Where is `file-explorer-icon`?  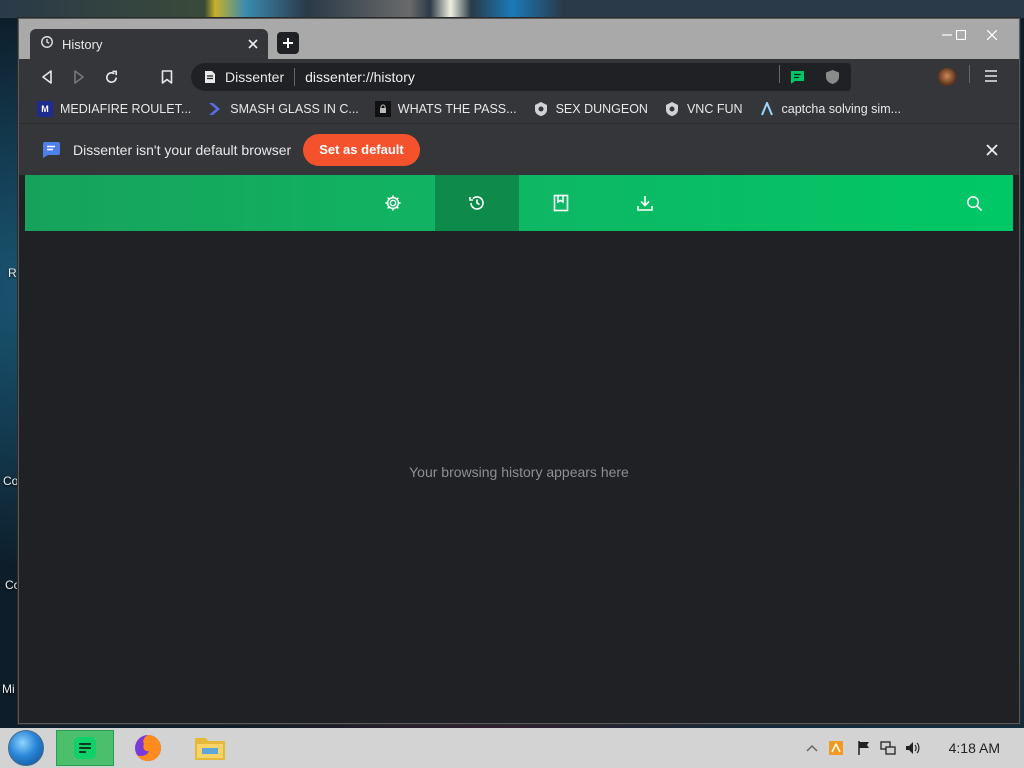 file-explorer-icon is located at coordinates (210, 748).